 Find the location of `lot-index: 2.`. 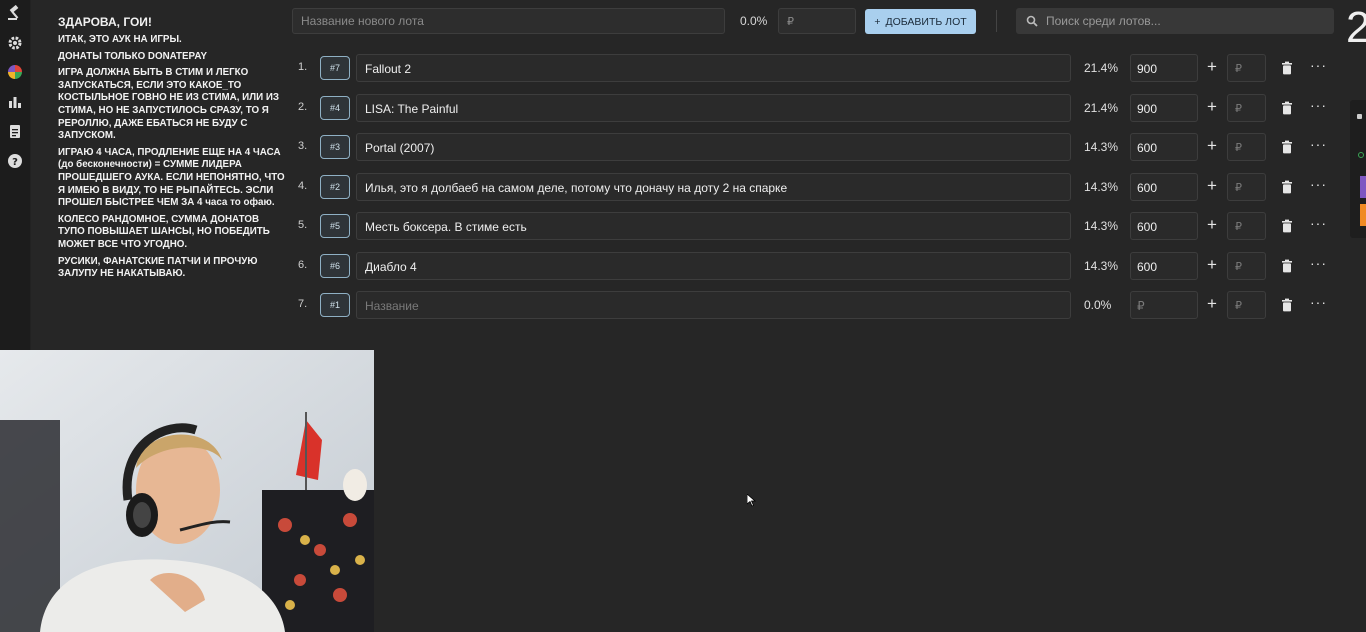

lot-index: 2. is located at coordinates (303, 107).